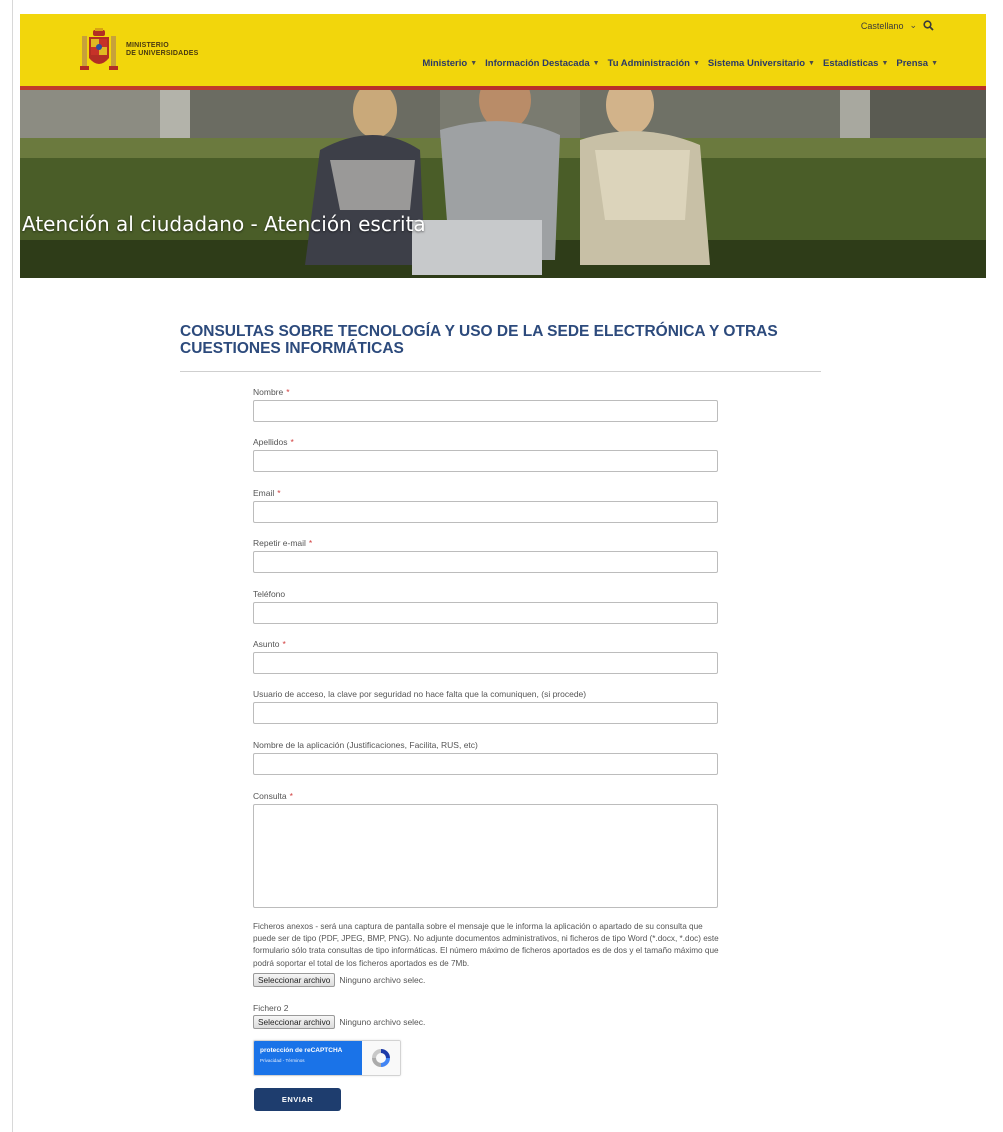 Image resolution: width=1003 pixels, height=1132 pixels. Describe the element at coordinates (756, 63) in the screenshot. I see `nav-label: Sistema Universitario` at that location.